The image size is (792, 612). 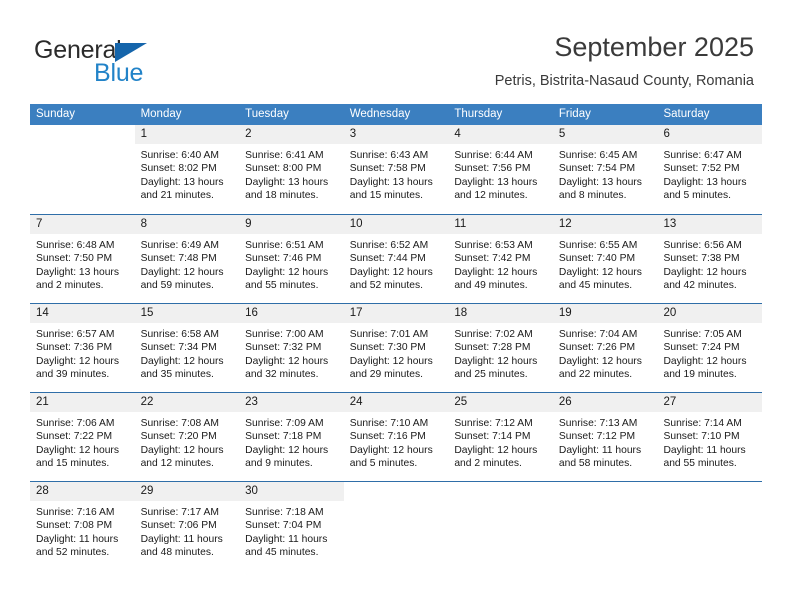 What do you see at coordinates (491, 286) in the screenshot?
I see `day-detail-line: and 49 minutes.` at bounding box center [491, 286].